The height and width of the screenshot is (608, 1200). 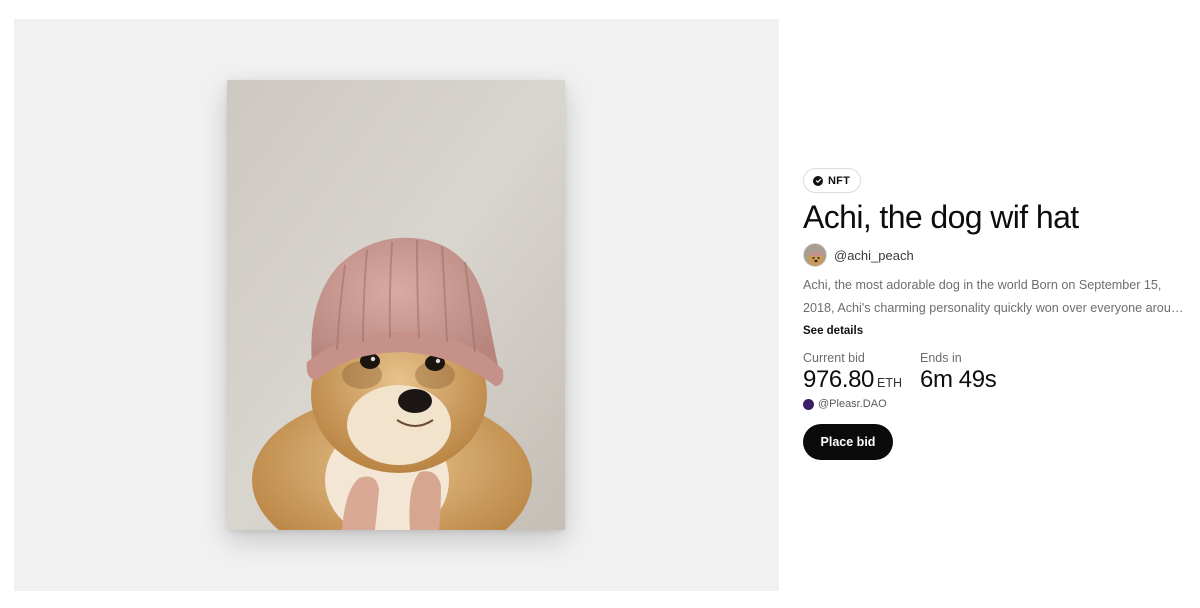 I want to click on top-bidder: @Pleasr.DAO, so click(x=845, y=404).